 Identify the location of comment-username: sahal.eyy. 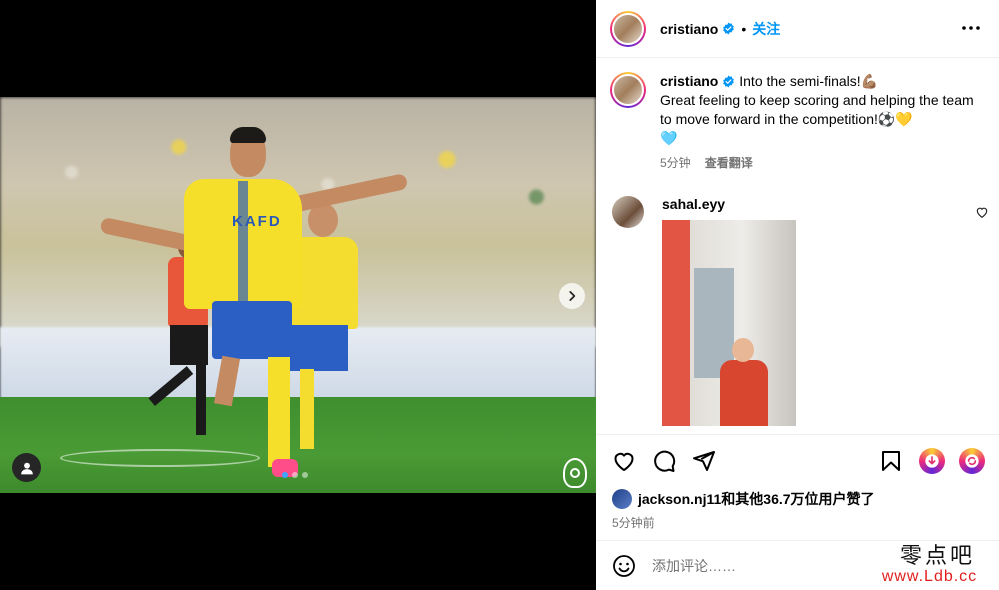
(693, 204).